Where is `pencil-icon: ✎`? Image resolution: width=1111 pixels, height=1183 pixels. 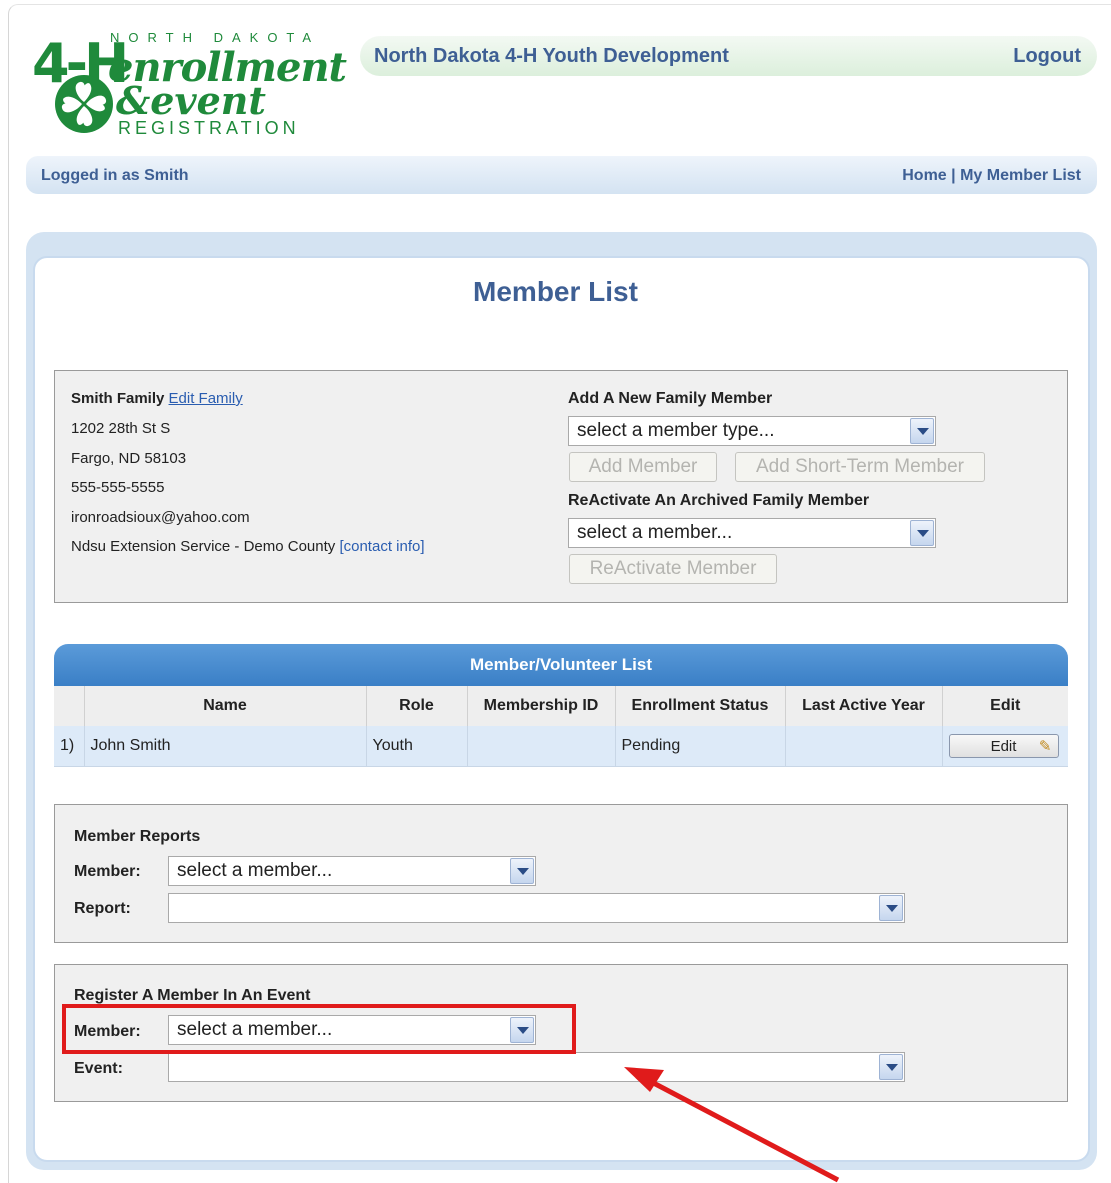
pencil-icon: ✎ is located at coordinates (1045, 746).